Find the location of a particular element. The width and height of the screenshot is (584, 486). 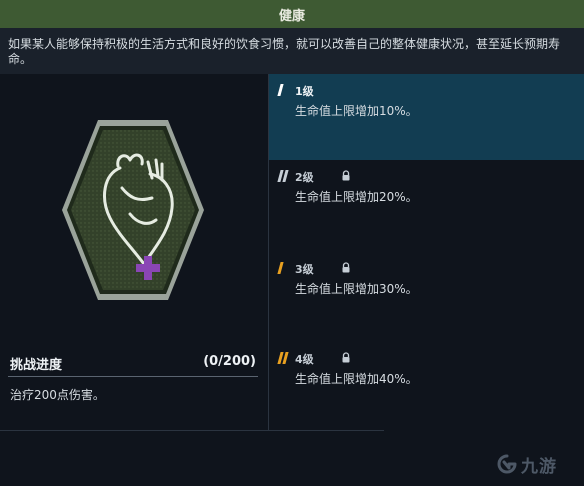

level-description: 生命值上限增加40%。 is located at coordinates (356, 379).